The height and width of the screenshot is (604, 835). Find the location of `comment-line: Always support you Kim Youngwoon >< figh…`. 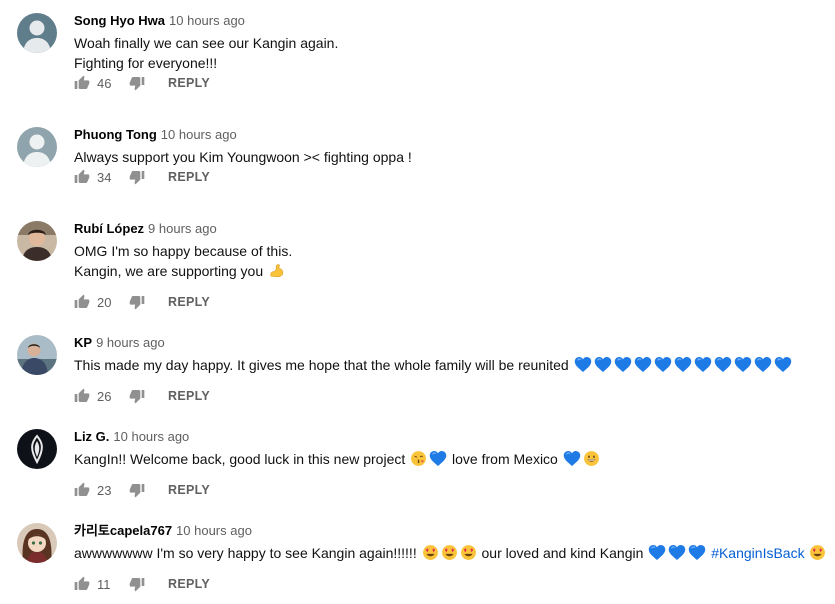

comment-line: Always support you Kim Youngwoon >< figh… is located at coordinates (243, 157).